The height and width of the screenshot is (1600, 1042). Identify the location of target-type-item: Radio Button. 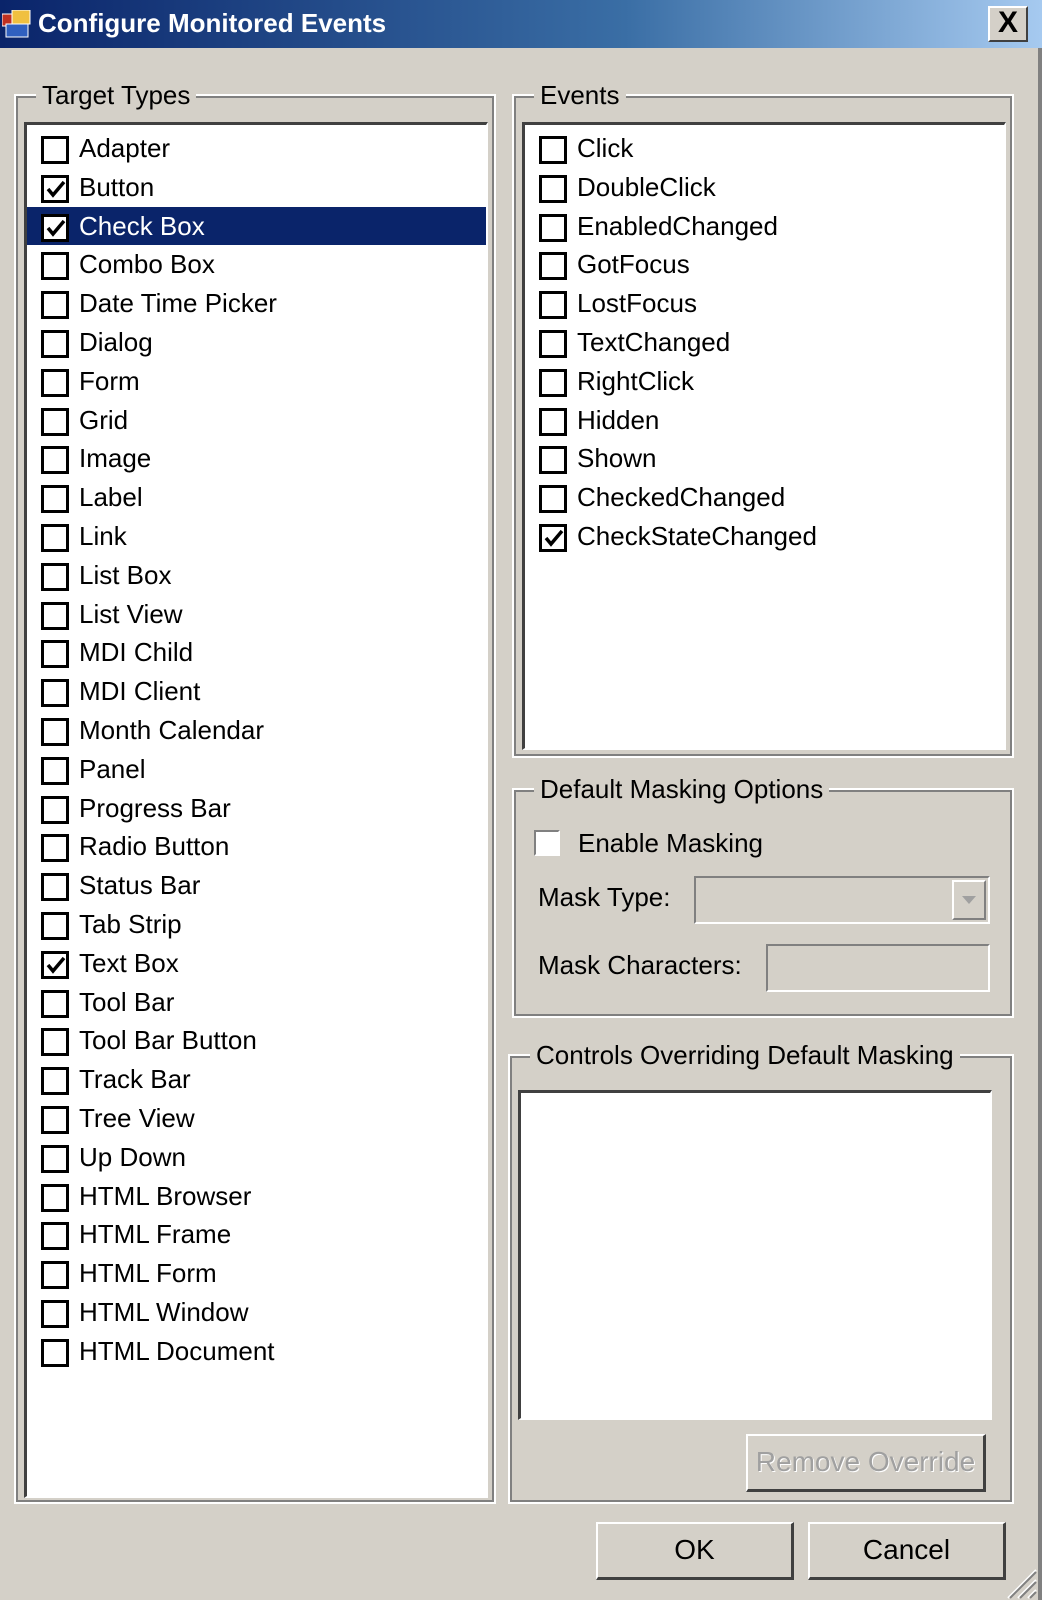
(256, 846).